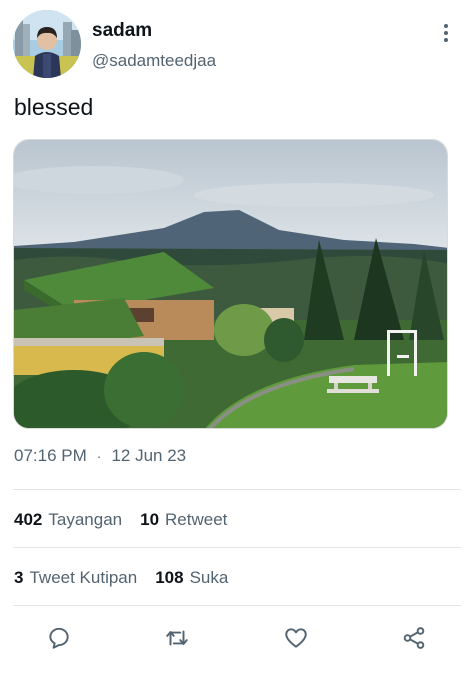 This screenshot has width=474, height=677. What do you see at coordinates (122, 31) in the screenshot?
I see `display-name: sadam` at bounding box center [122, 31].